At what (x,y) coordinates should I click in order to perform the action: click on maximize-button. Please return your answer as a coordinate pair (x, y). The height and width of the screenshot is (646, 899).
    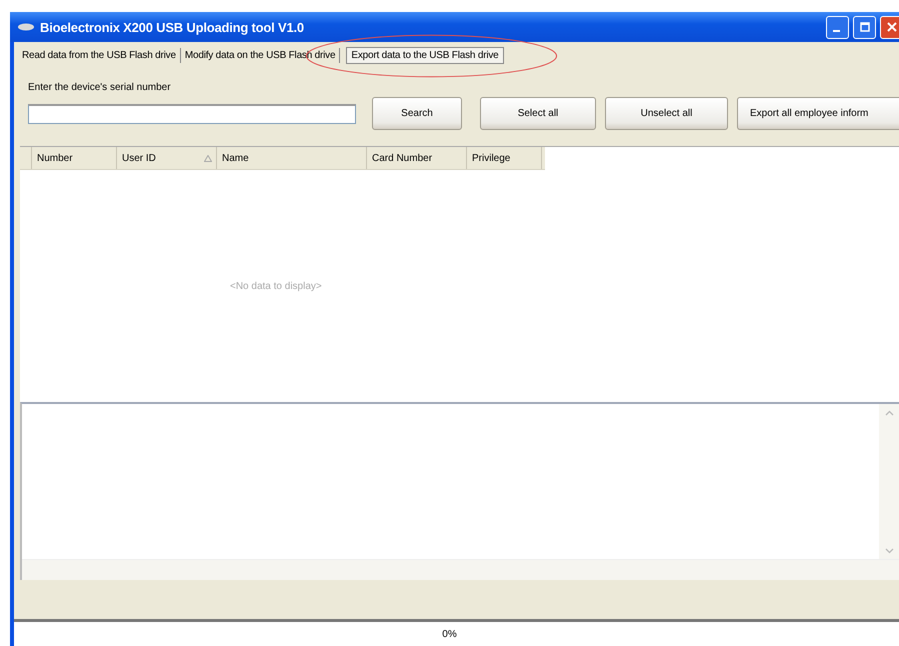
    Looking at the image, I should click on (864, 27).